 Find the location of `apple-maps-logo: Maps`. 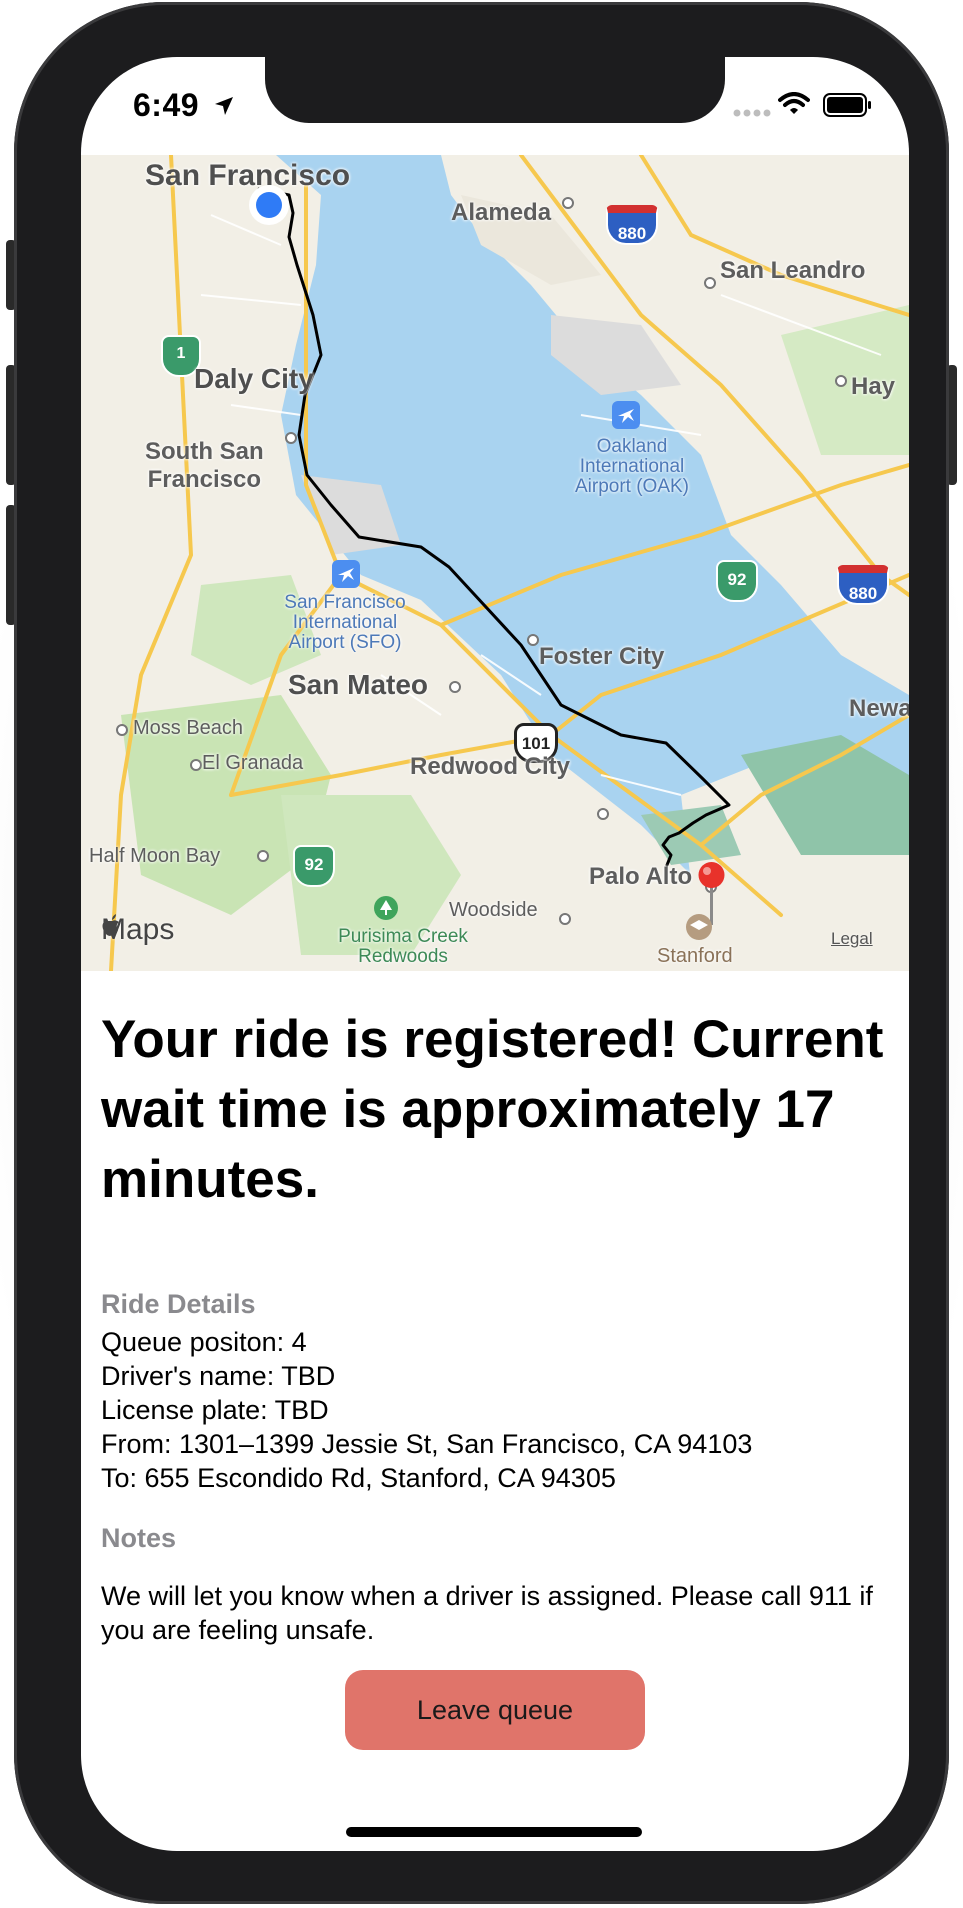

apple-maps-logo: Maps is located at coordinates (137, 930).